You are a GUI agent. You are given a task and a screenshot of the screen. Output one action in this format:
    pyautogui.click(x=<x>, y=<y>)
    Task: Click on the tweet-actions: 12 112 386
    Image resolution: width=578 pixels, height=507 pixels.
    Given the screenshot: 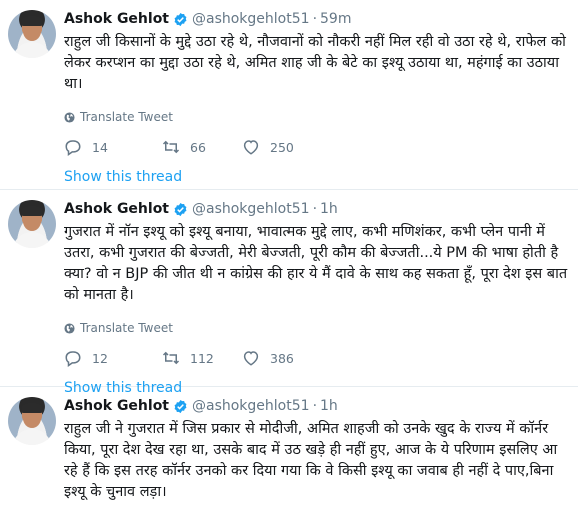 What is the action you would take?
    pyautogui.click(x=316, y=358)
    